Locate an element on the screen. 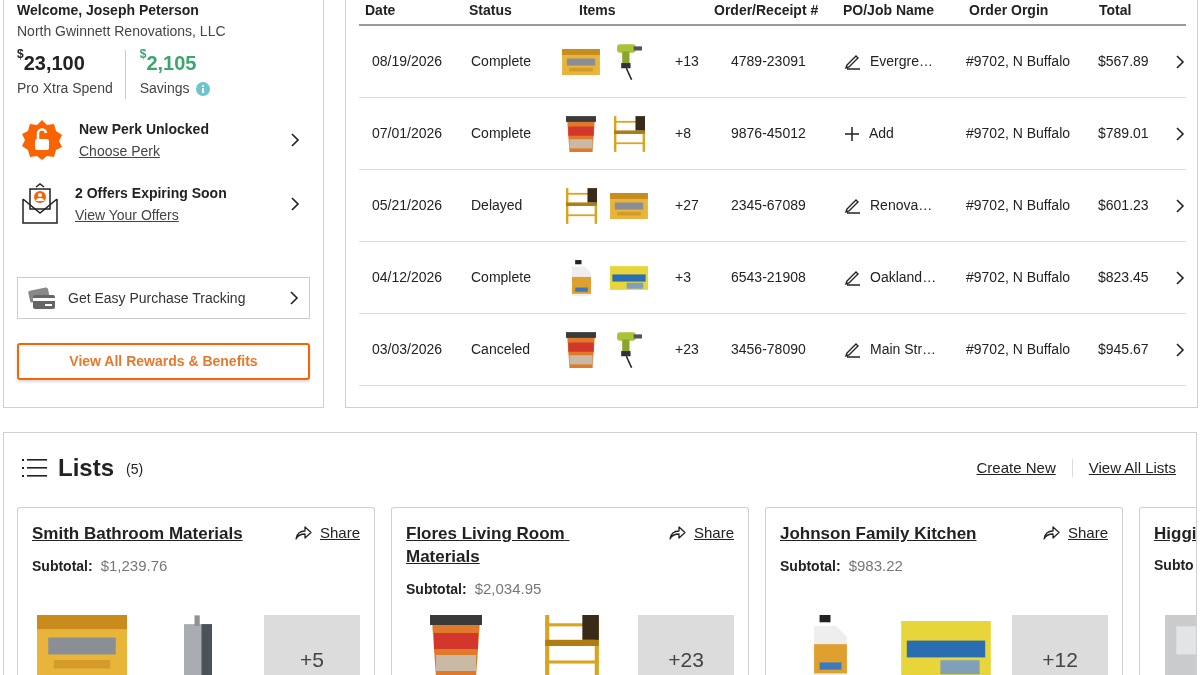 The image size is (1200, 675). list-action-link: Create New is located at coordinates (1016, 468).